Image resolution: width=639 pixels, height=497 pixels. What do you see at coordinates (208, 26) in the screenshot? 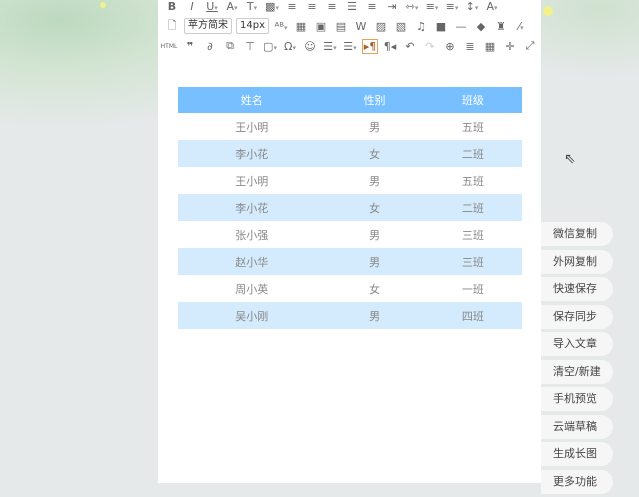
I see `font-family-select: 苹方简宋` at bounding box center [208, 26].